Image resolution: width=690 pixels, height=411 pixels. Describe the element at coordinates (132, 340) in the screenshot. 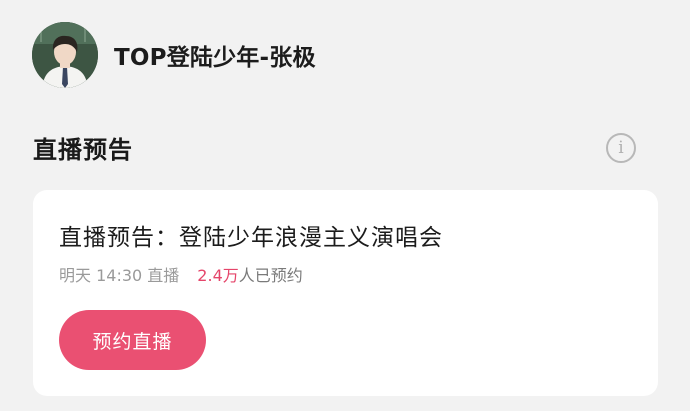

I see `reserve-live-button: 预约直播` at that location.